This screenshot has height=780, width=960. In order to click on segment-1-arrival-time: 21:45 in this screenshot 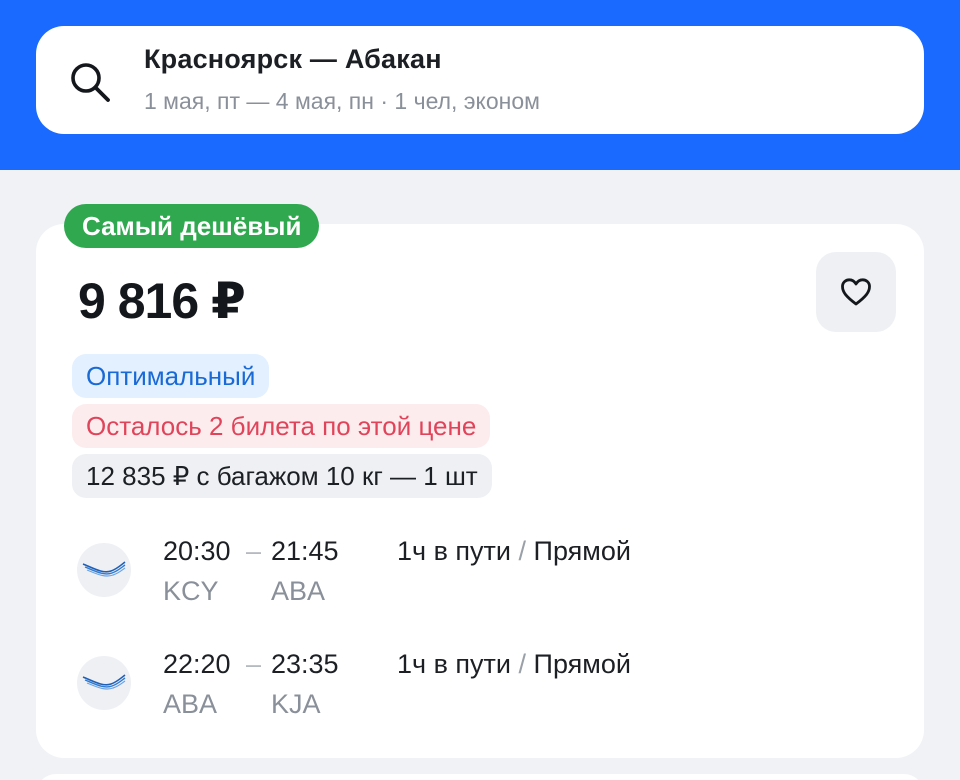, I will do `click(305, 551)`.